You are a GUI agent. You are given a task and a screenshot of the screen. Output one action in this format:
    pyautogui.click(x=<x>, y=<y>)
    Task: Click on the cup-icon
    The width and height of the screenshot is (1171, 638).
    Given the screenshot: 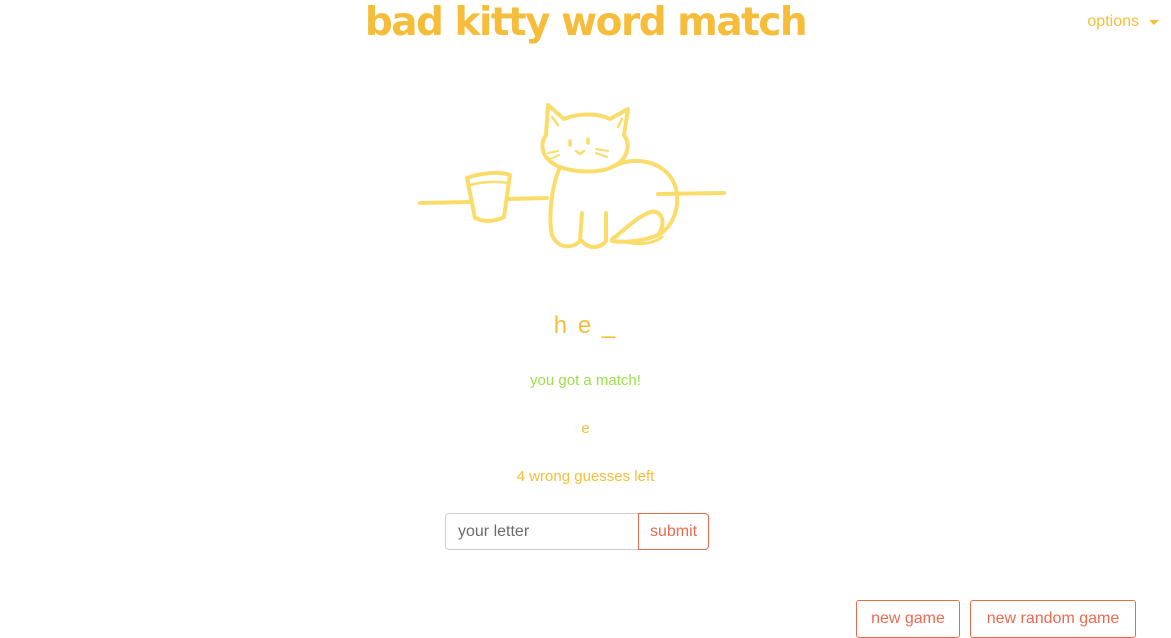 What is the action you would take?
    pyautogui.click(x=488, y=196)
    